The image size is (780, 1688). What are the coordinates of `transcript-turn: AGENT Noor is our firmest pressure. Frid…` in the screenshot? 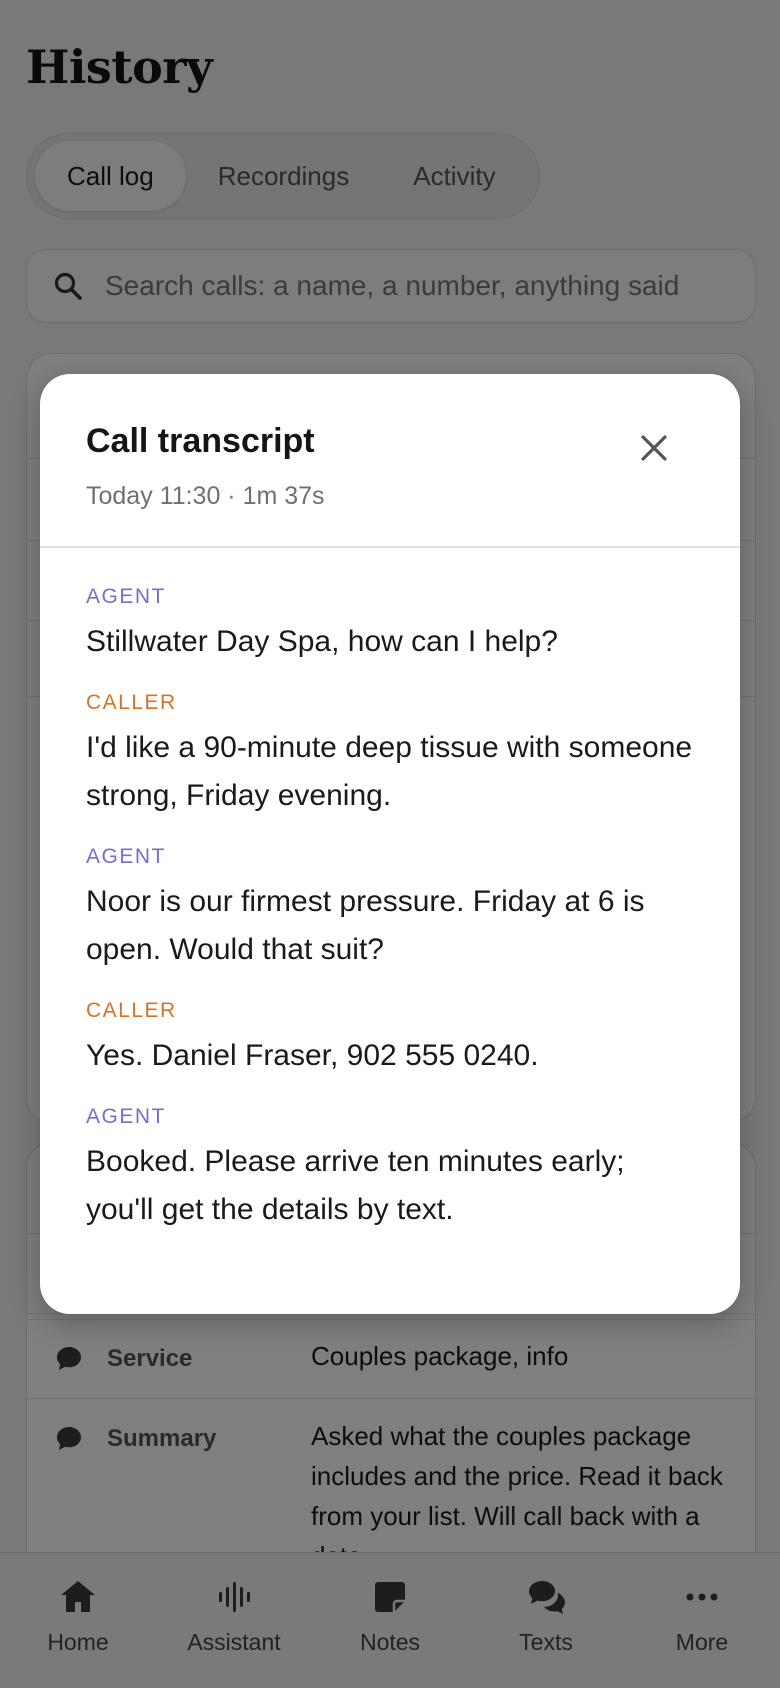 It's located at (390, 909).